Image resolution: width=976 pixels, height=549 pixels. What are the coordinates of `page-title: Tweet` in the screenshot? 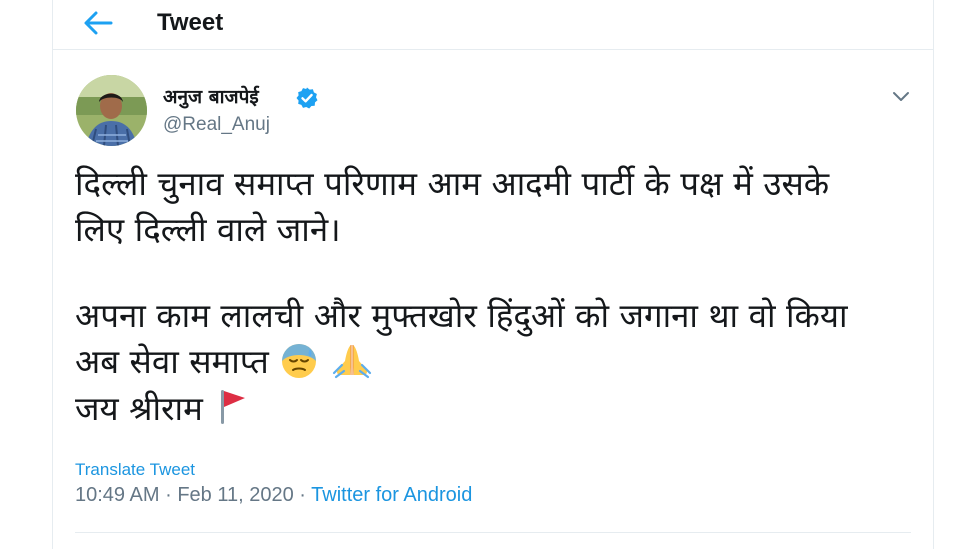 It's located at (190, 22).